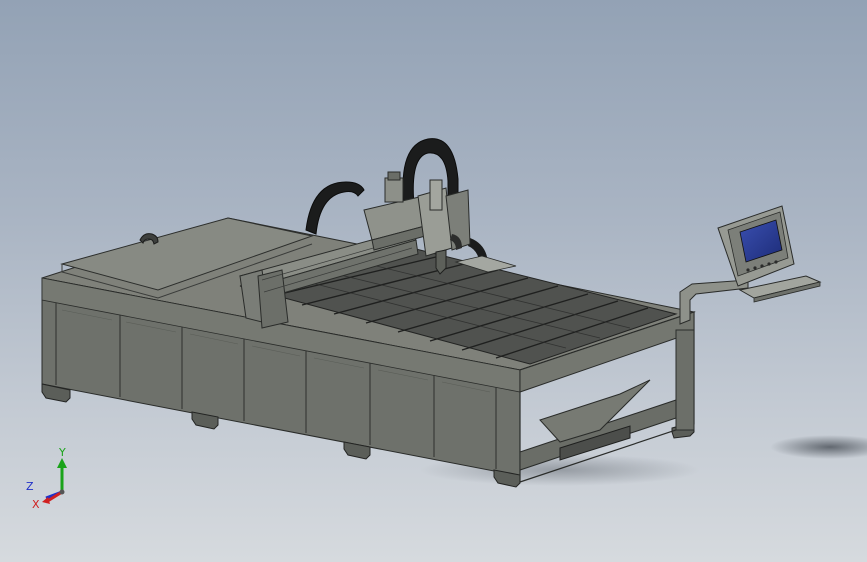 This screenshot has height=562, width=867. What do you see at coordinates (62, 452) in the screenshot?
I see `y-axis-label: Y` at bounding box center [62, 452].